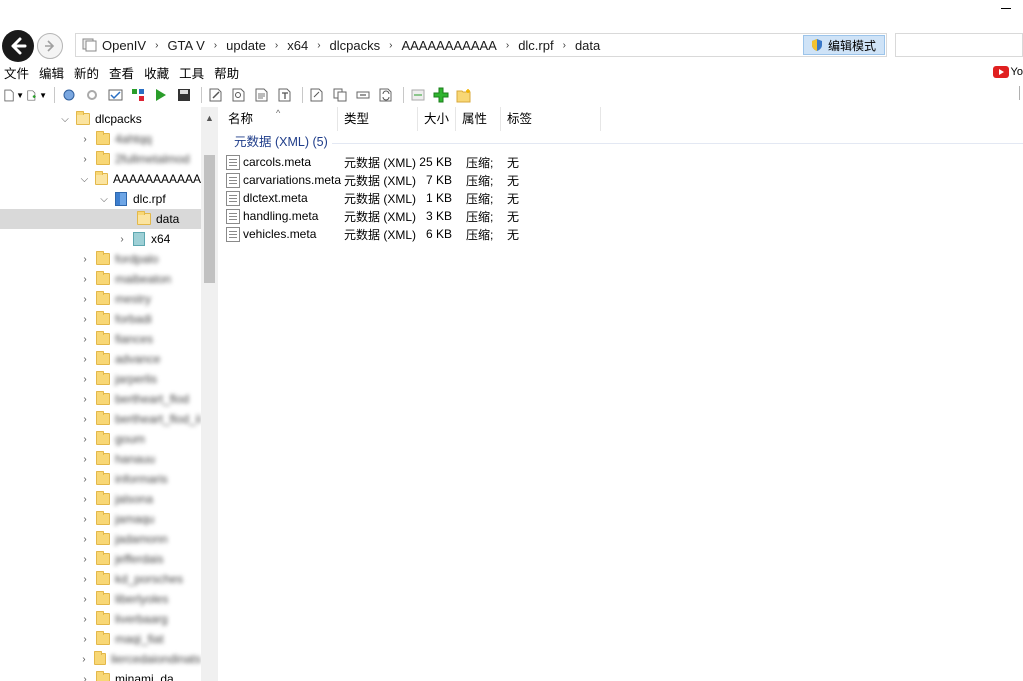 The height and width of the screenshot is (681, 1023). What do you see at coordinates (535, 45) in the screenshot?
I see `crumb-rpf: dlc.rpf` at bounding box center [535, 45].